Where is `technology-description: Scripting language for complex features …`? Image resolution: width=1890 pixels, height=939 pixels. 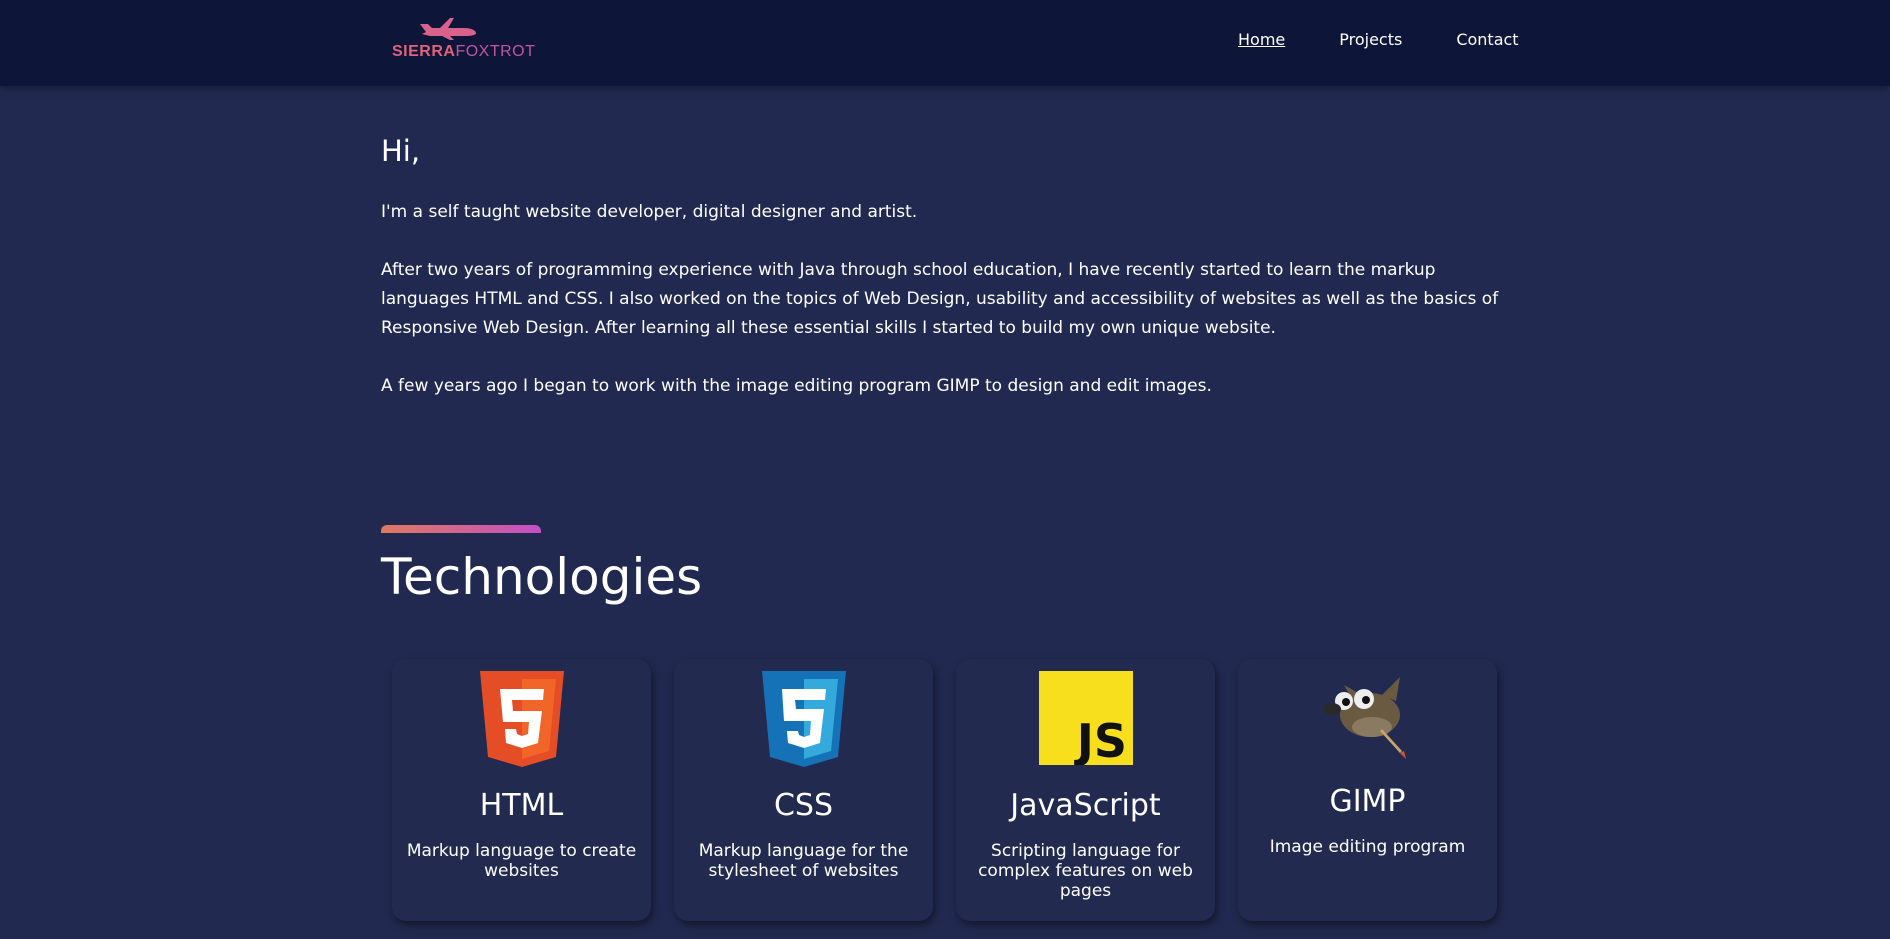 technology-description: Scripting language for complex features … is located at coordinates (1085, 871).